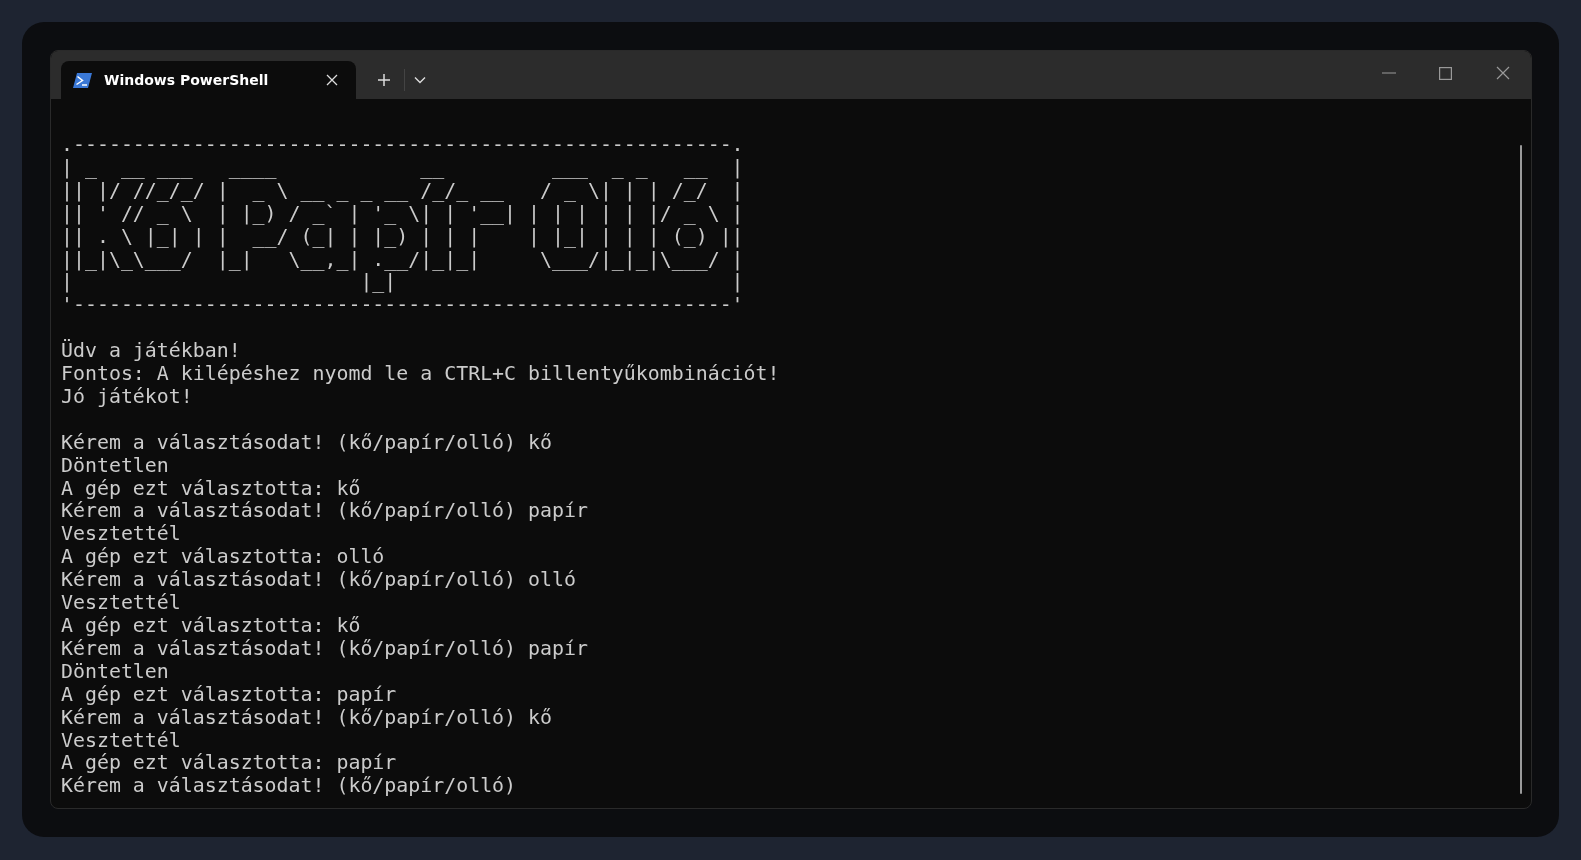 The height and width of the screenshot is (860, 1581). I want to click on tab-title: Windows PowerShell, so click(187, 80).